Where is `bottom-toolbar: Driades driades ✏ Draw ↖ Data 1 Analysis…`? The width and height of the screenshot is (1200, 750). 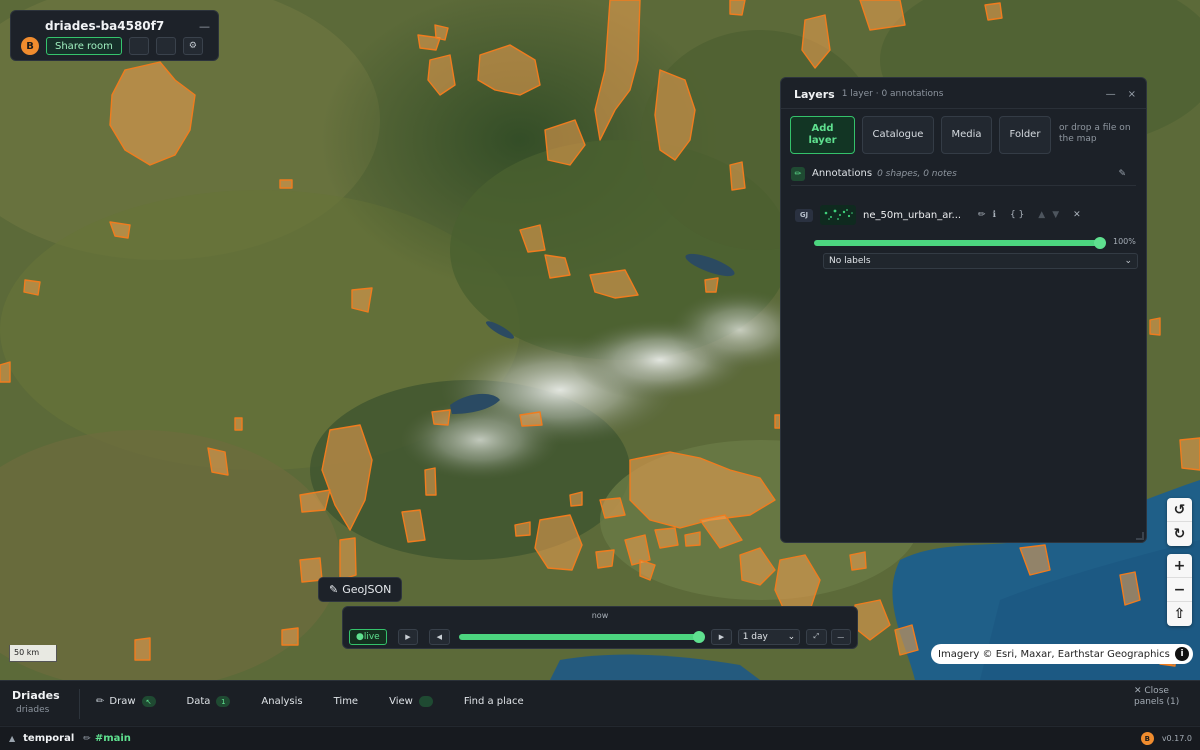 bottom-toolbar: Driades driades ✏ Draw ↖ Data 1 Analysis… is located at coordinates (600, 702).